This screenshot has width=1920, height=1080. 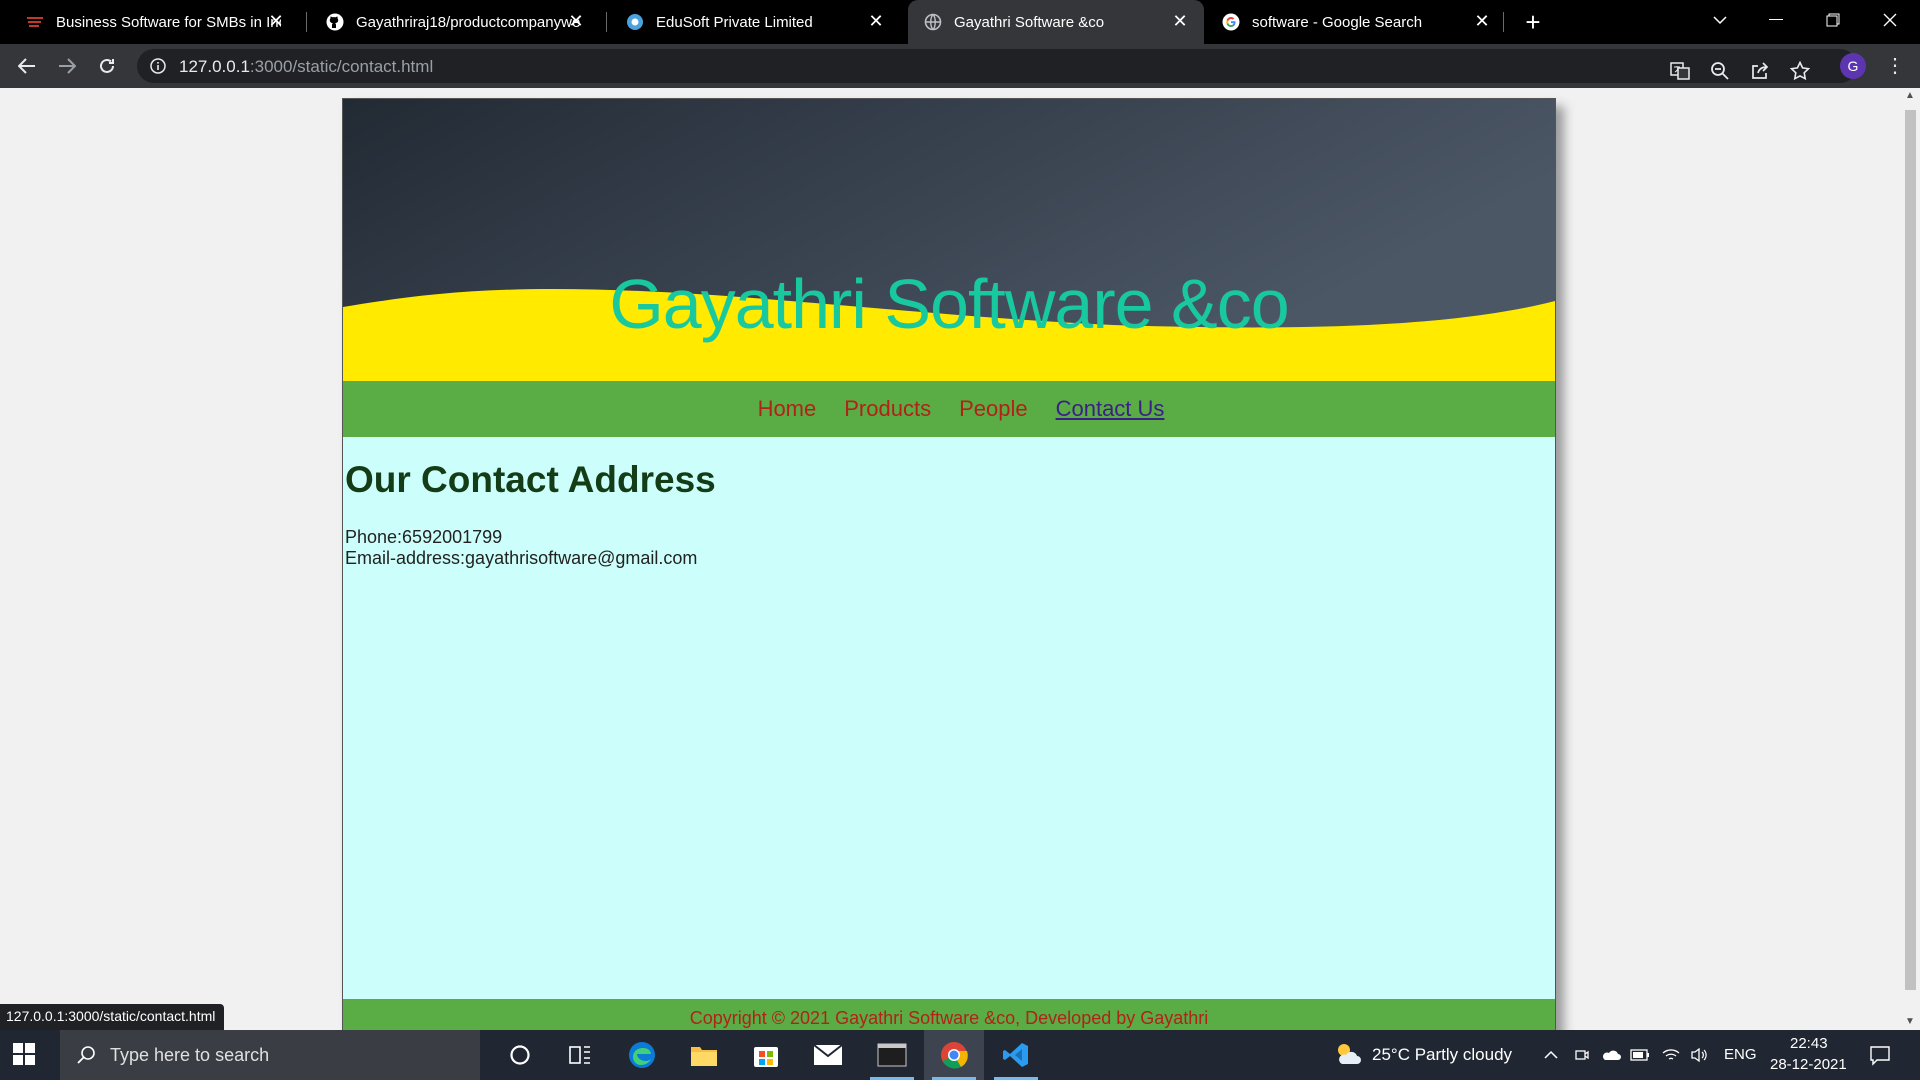 What do you see at coordinates (1809, 1043) in the screenshot?
I see `clock-time: 22:43` at bounding box center [1809, 1043].